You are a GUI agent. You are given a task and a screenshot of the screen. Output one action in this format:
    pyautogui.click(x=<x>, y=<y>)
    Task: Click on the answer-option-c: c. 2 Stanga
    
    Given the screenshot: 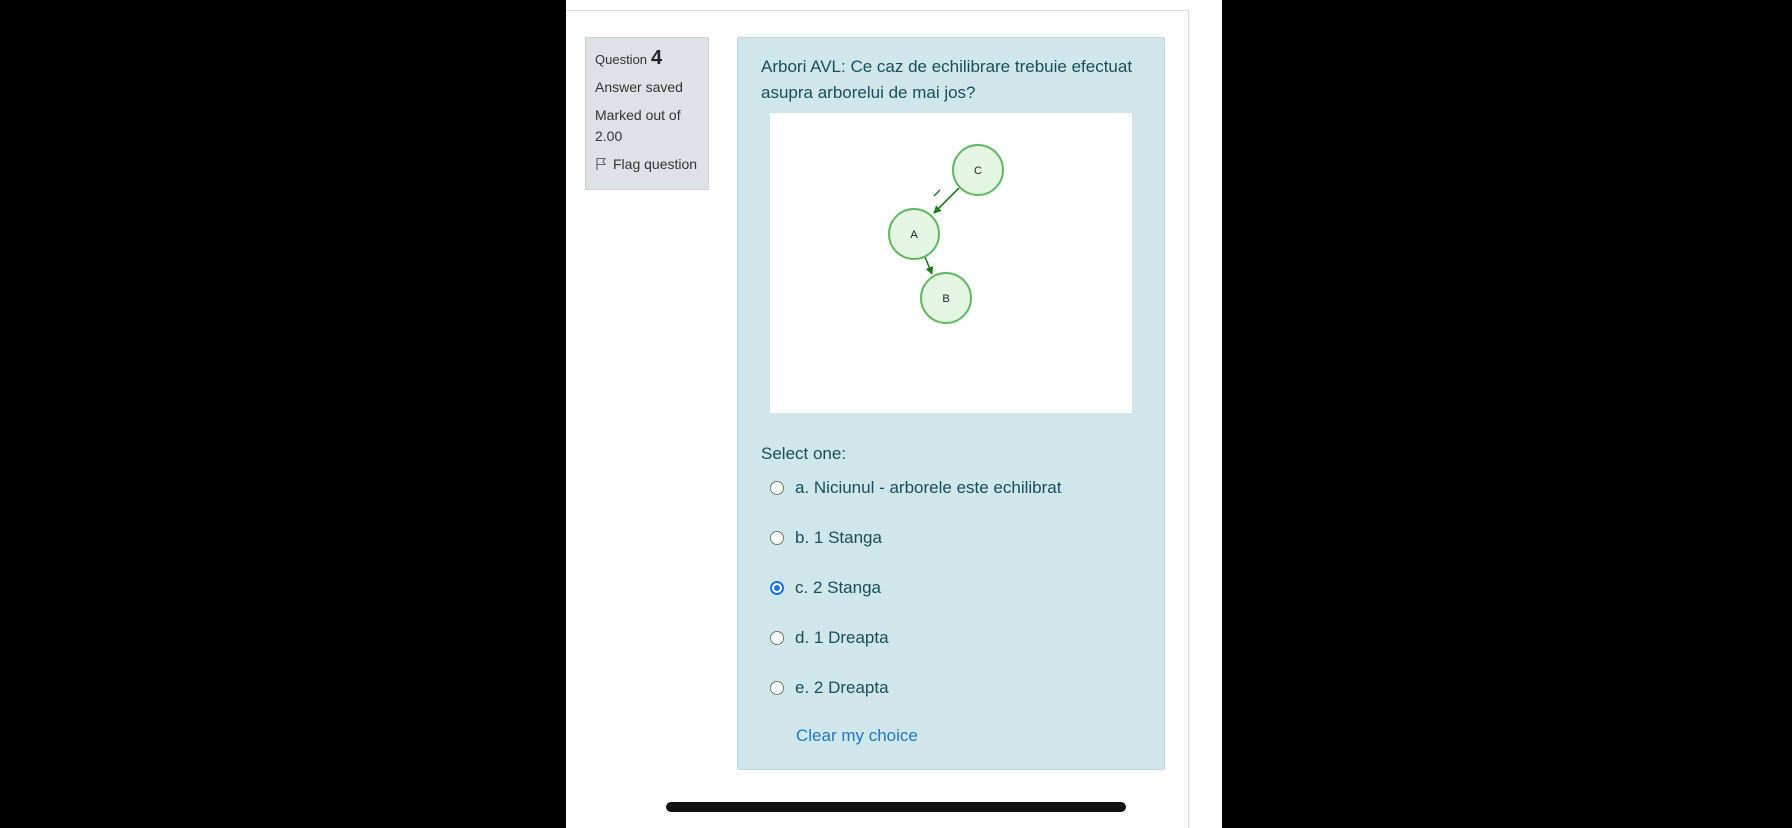 What is the action you would take?
    pyautogui.click(x=915, y=587)
    